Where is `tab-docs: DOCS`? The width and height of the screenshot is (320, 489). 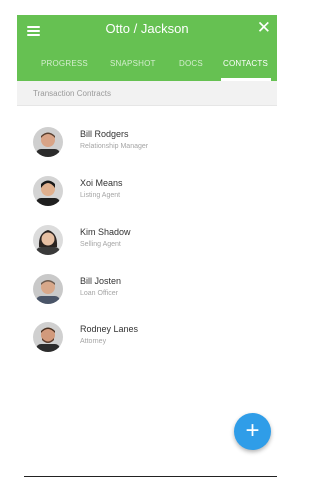
tab-docs: DOCS is located at coordinates (191, 63).